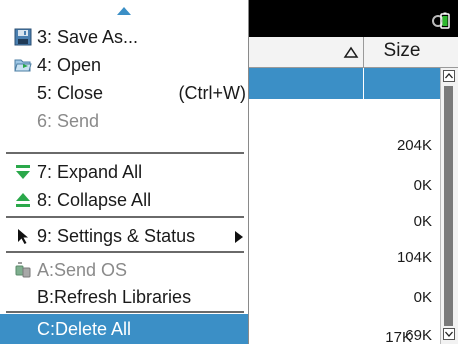 This screenshot has width=458, height=344. Describe the element at coordinates (414, 145) in the screenshot. I see `file-size-cell: 204K` at that location.